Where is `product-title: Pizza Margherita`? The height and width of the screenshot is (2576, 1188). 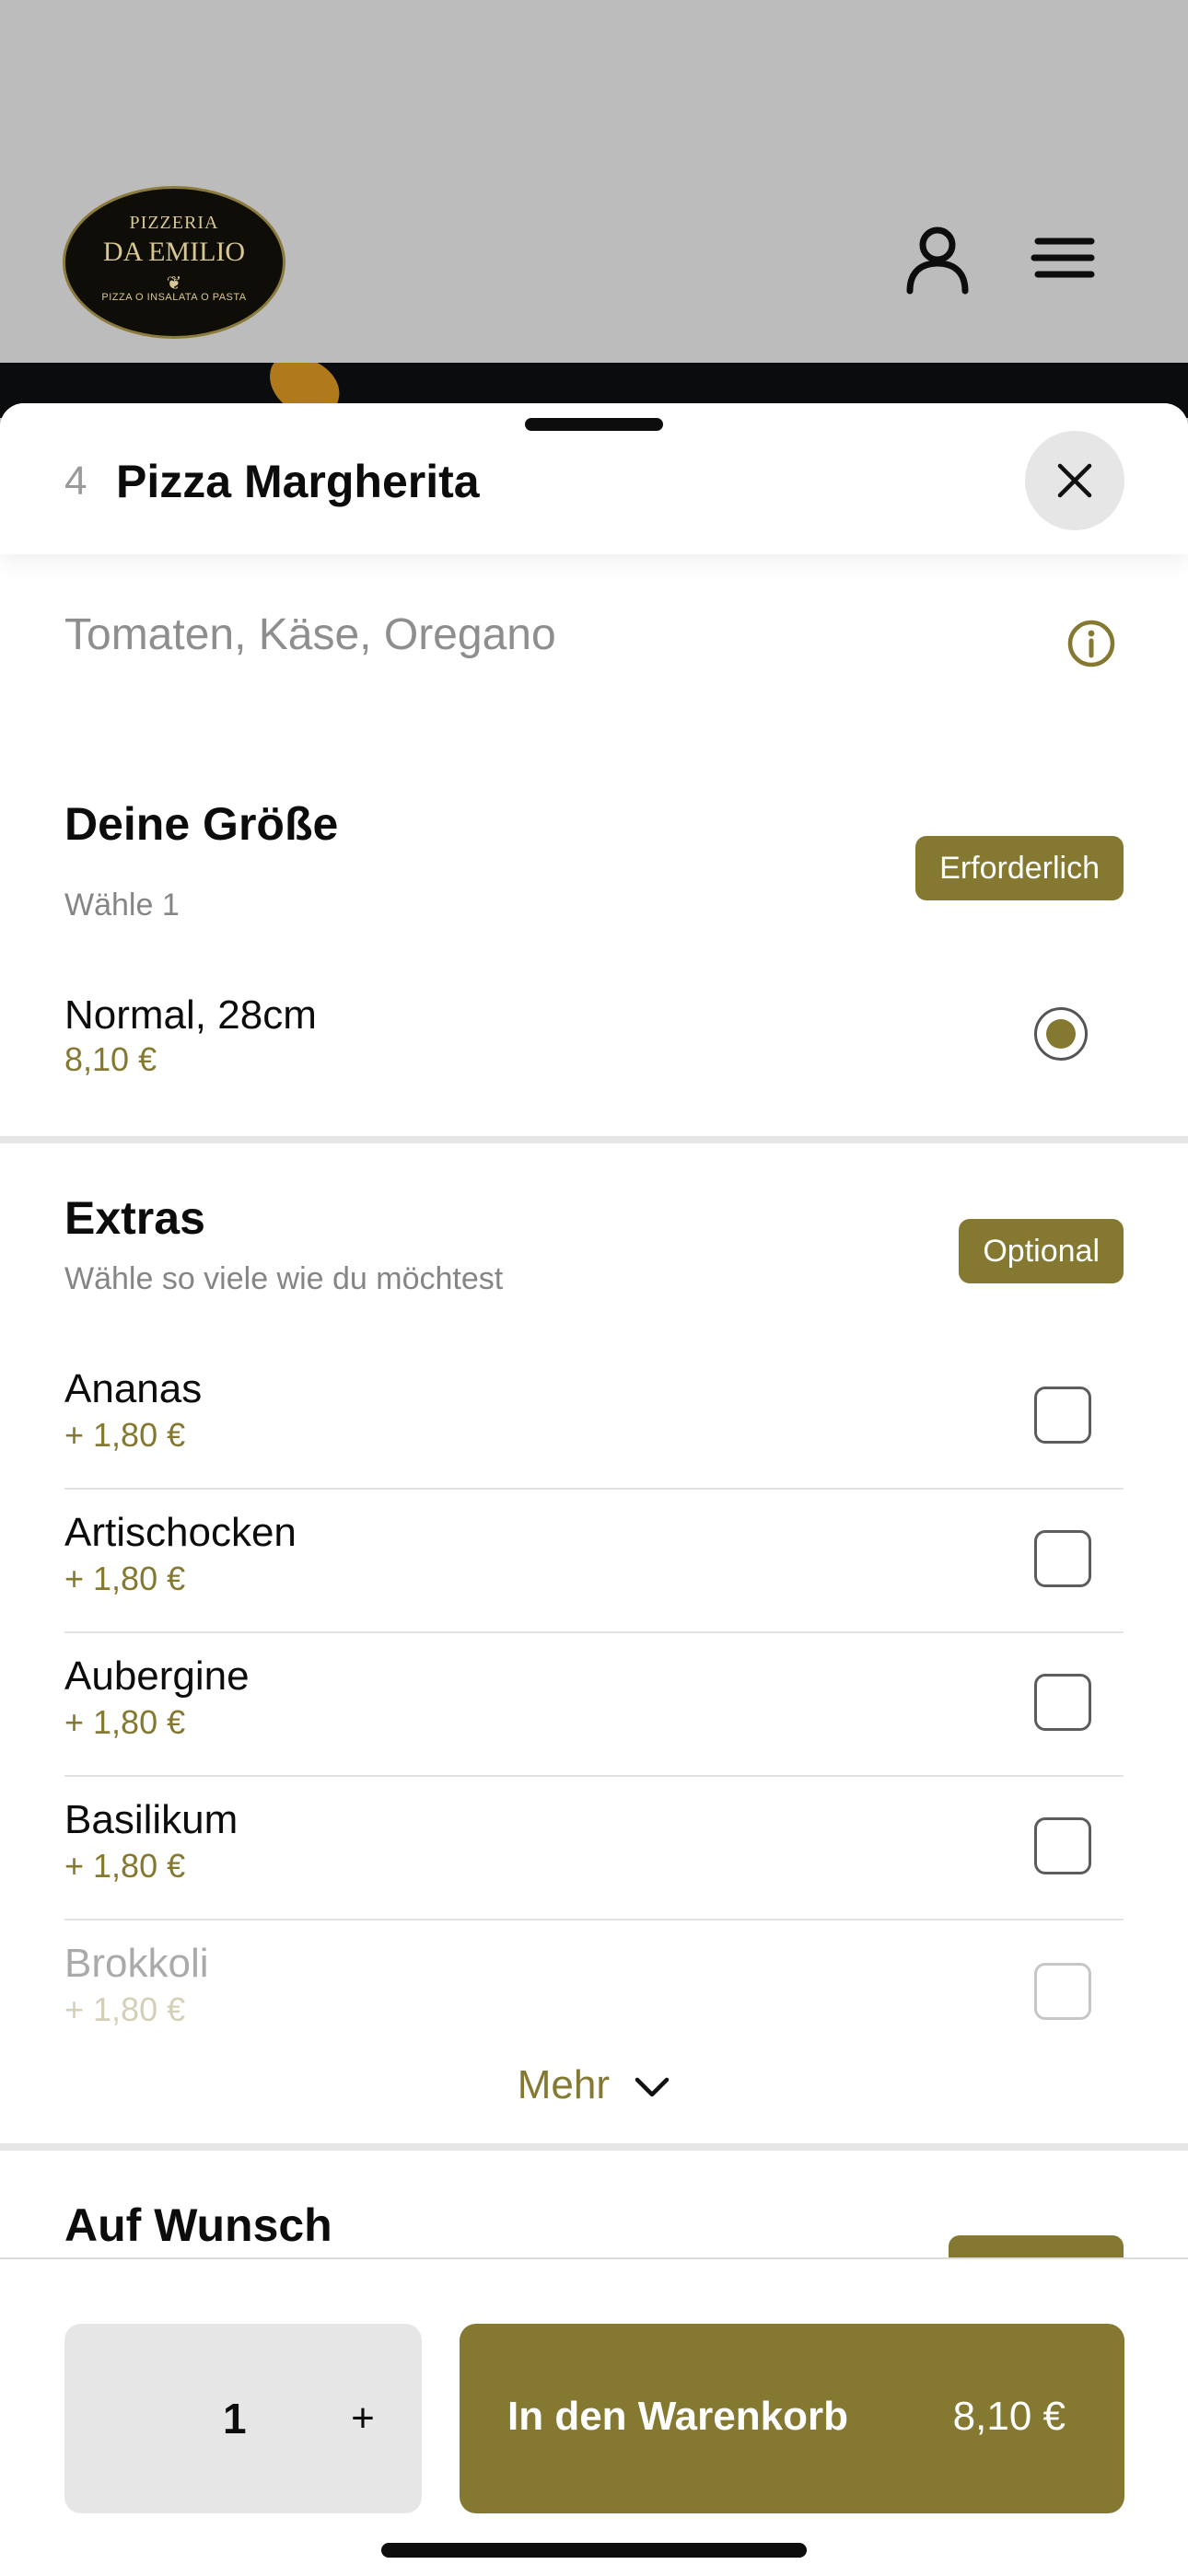 product-title: Pizza Margherita is located at coordinates (298, 481).